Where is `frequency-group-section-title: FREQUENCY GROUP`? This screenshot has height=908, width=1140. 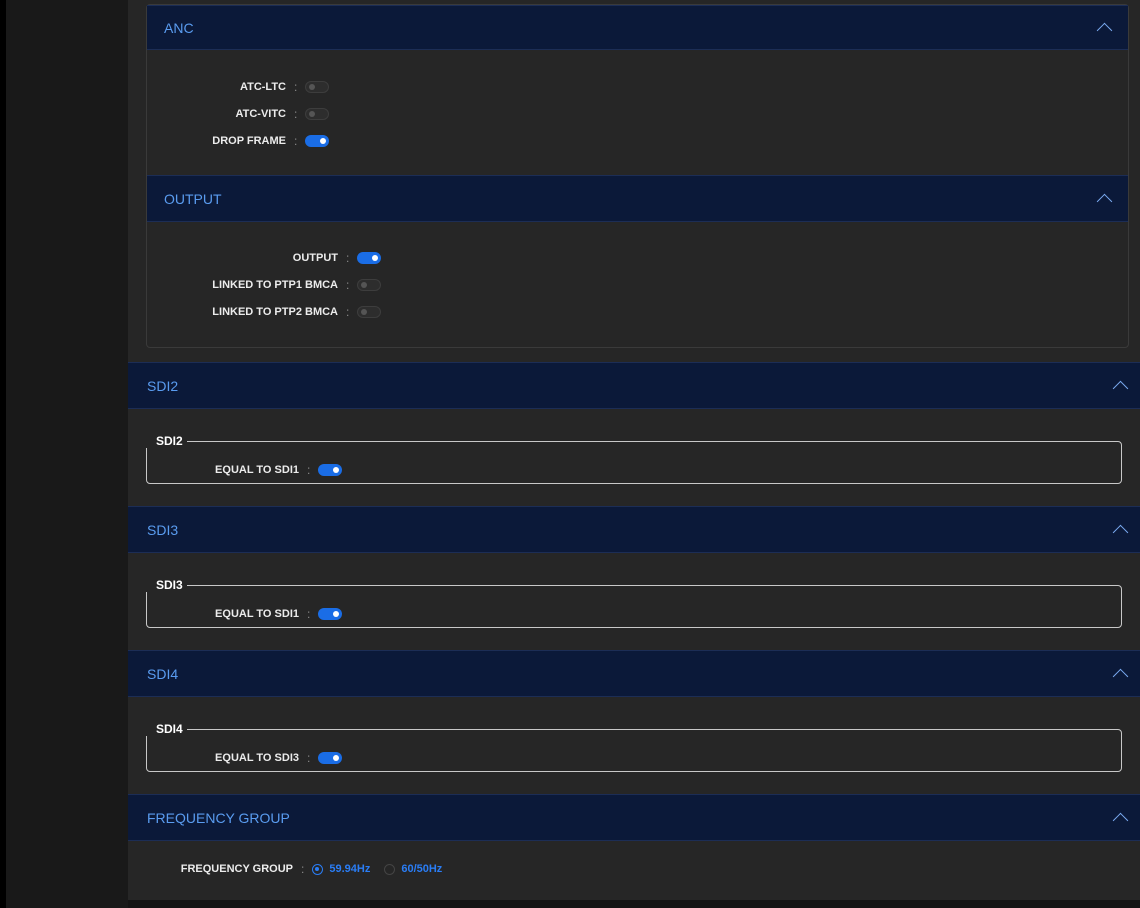
frequency-group-section-title: FREQUENCY GROUP is located at coordinates (218, 817).